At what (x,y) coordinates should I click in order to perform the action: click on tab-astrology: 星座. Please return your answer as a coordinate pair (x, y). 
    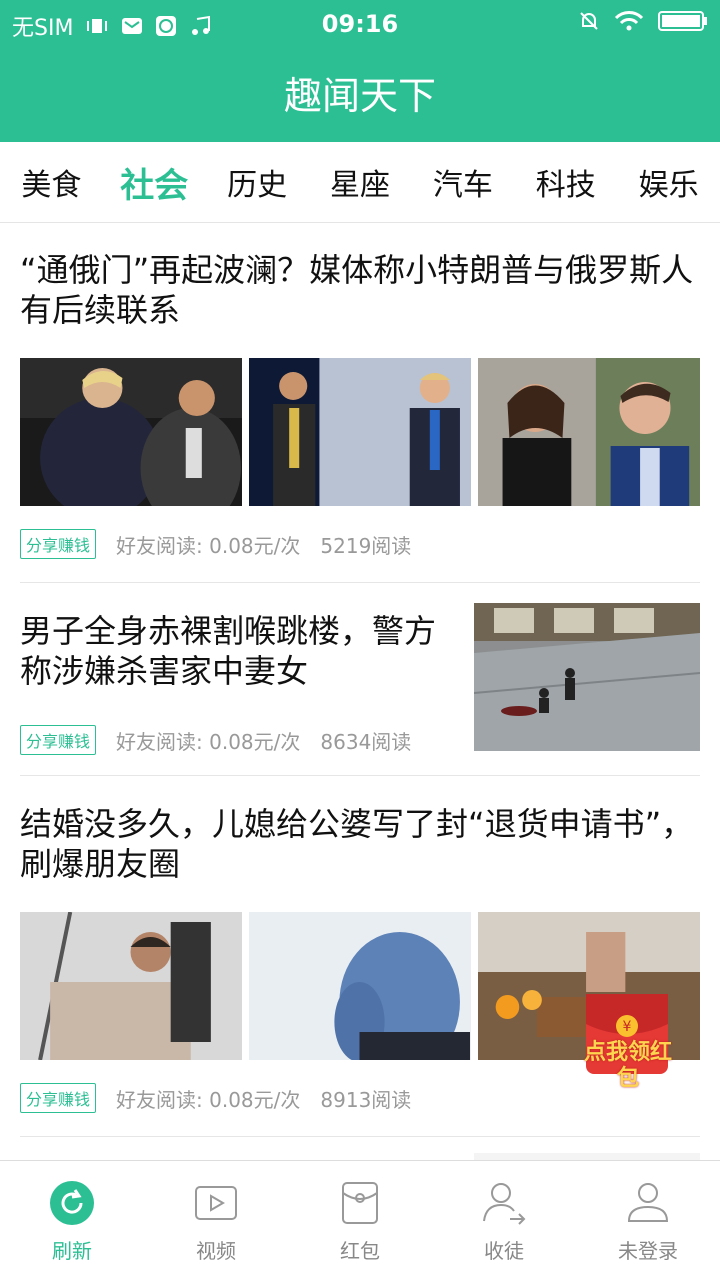
    Looking at the image, I should click on (360, 182).